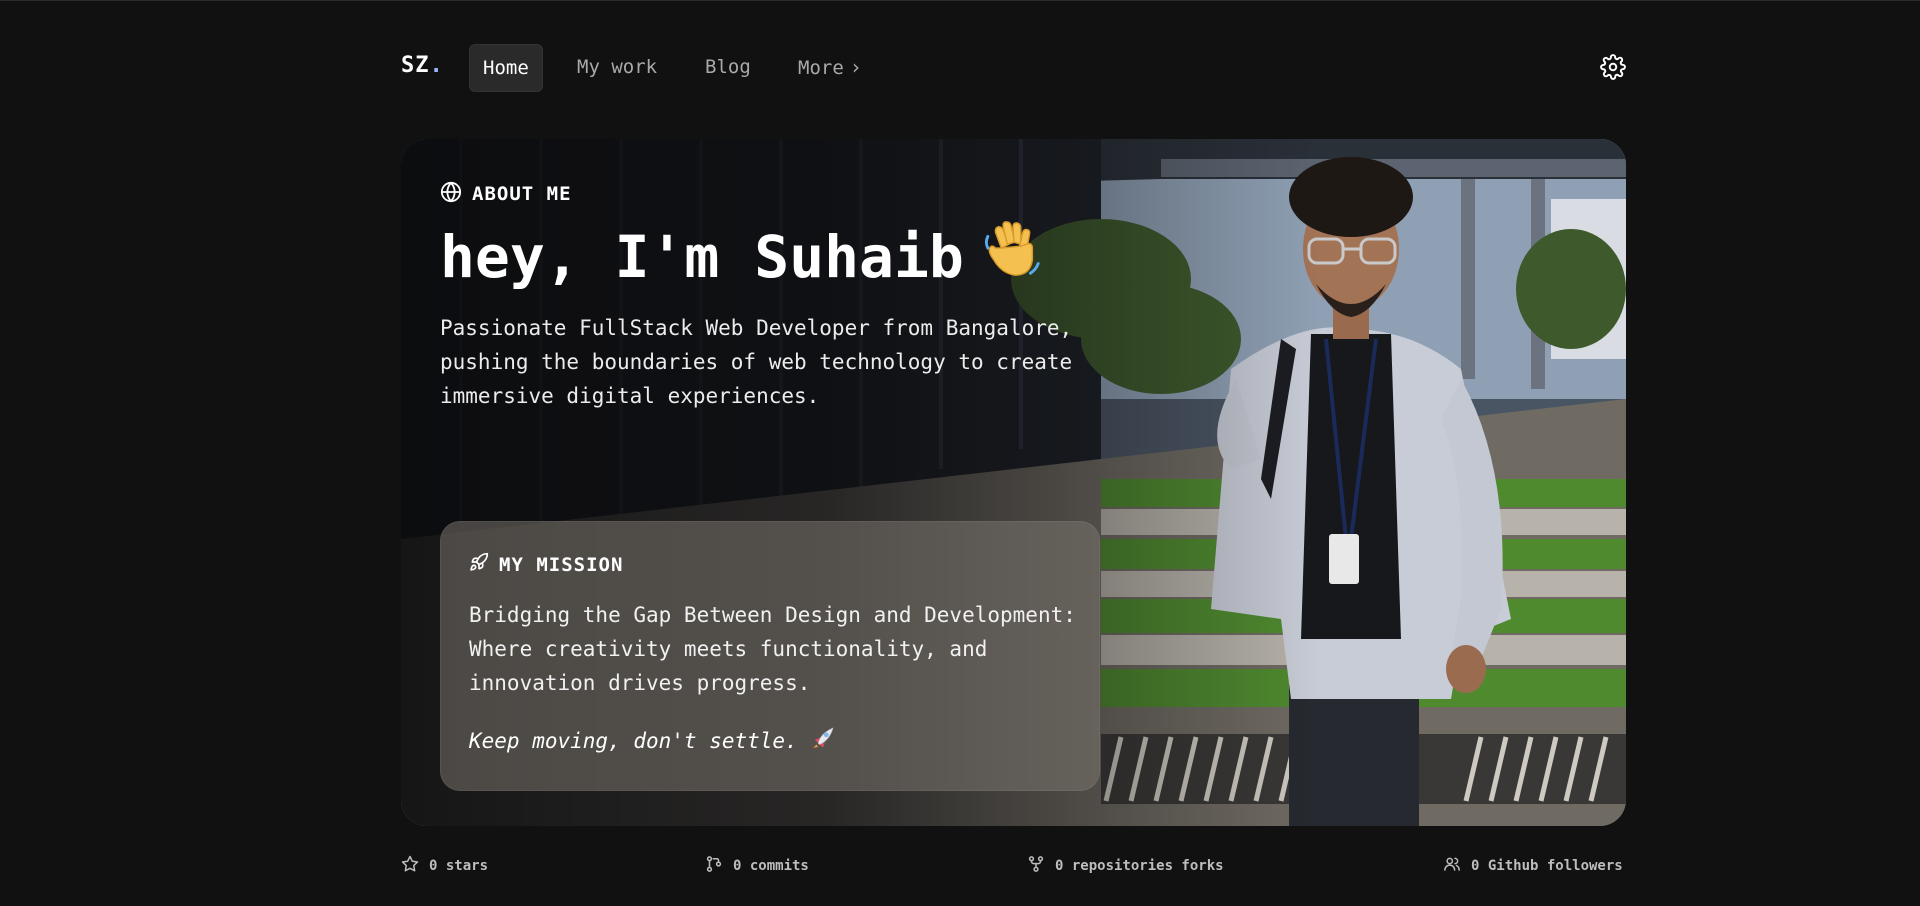 The height and width of the screenshot is (906, 1920). I want to click on stars-count: 0 stars, so click(459, 866).